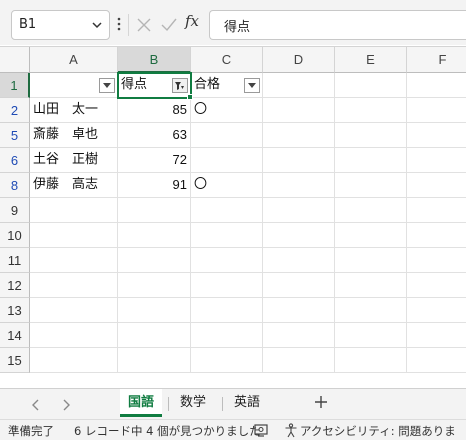  Describe the element at coordinates (15, 135) in the screenshot. I see `row-header: 5` at that location.